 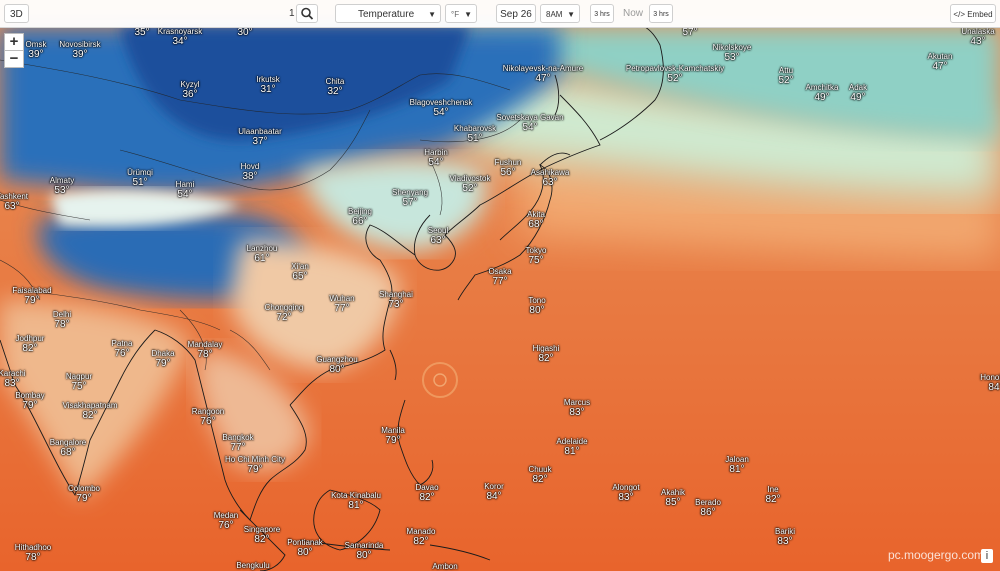 What do you see at coordinates (62, 190) in the screenshot?
I see `city-temperature: 53°` at bounding box center [62, 190].